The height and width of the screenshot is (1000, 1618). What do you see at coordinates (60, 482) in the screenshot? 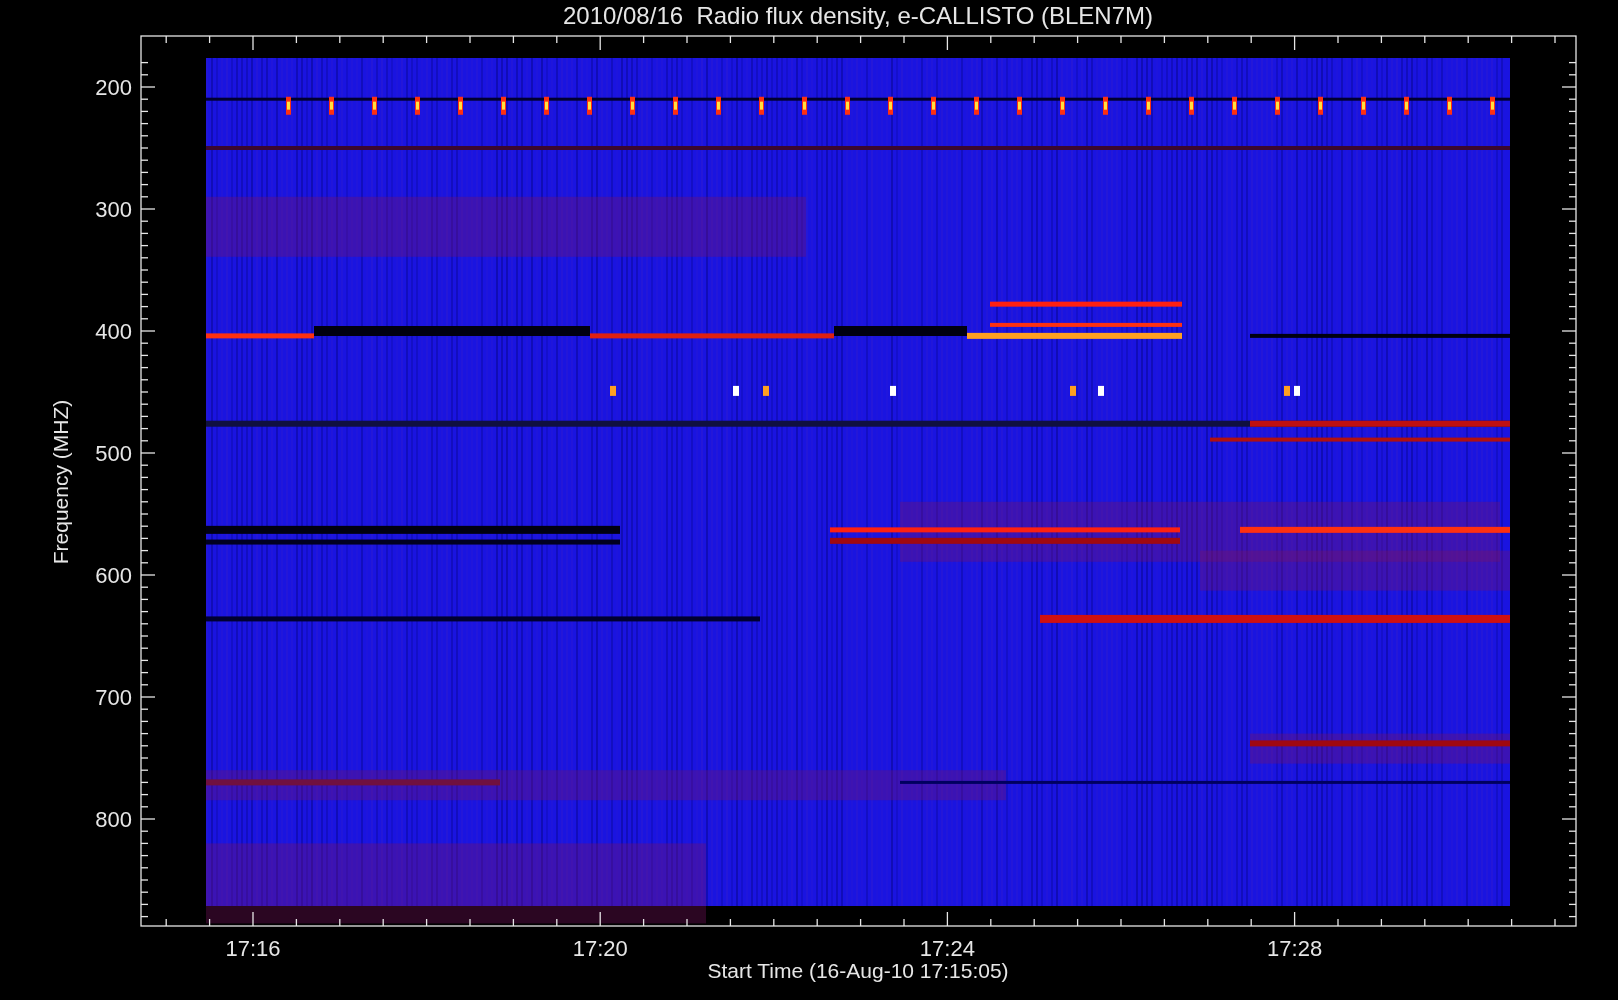
I see `y-axis-label: Frequency (MHZ)` at bounding box center [60, 482].